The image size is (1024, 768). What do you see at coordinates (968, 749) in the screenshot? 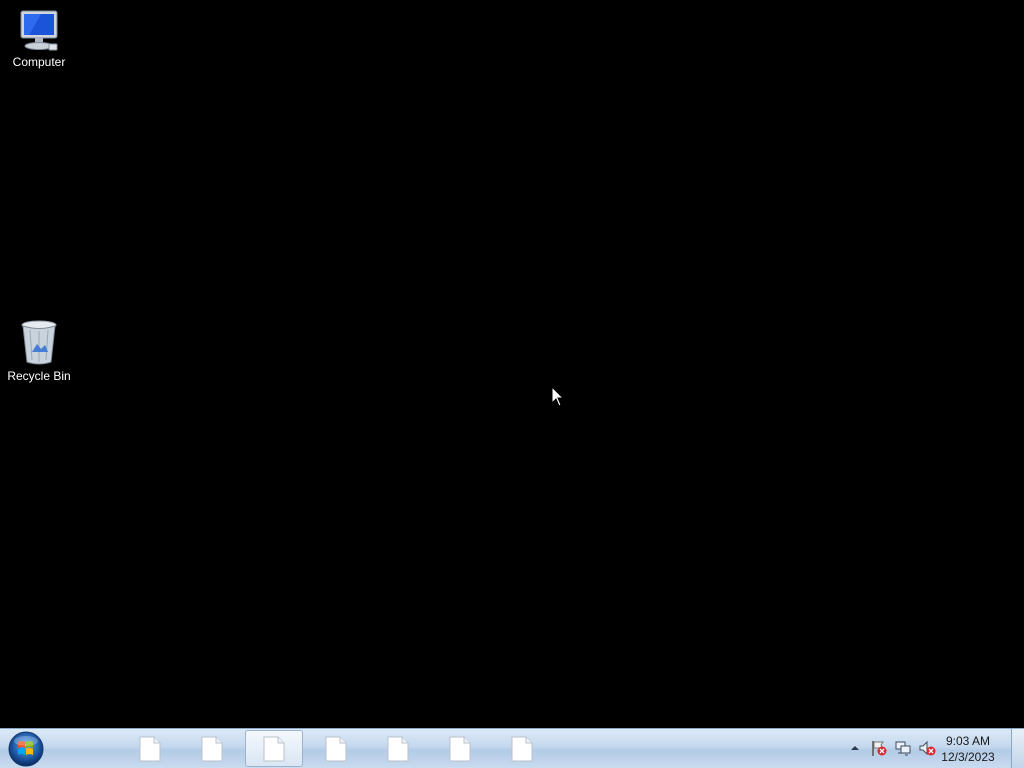
I see `clock: 9:03 AM 12/3/2023` at bounding box center [968, 749].